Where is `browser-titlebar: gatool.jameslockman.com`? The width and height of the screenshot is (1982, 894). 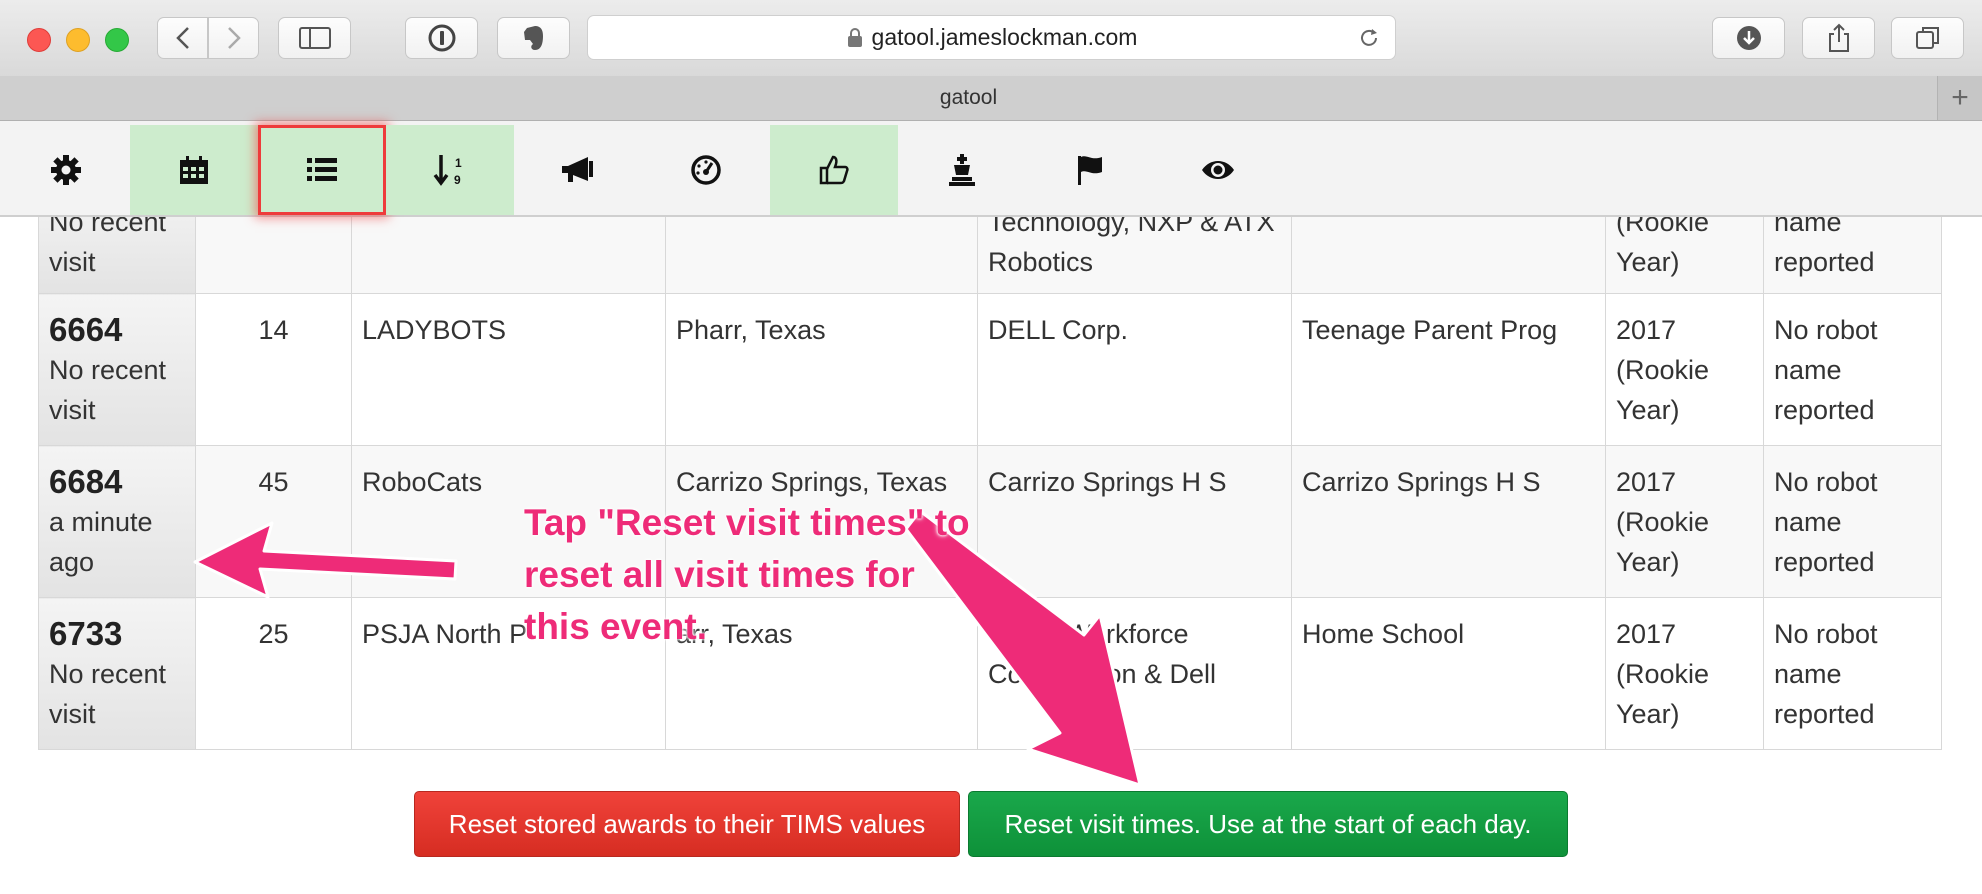
browser-titlebar: gatool.jameslockman.com is located at coordinates (991, 38).